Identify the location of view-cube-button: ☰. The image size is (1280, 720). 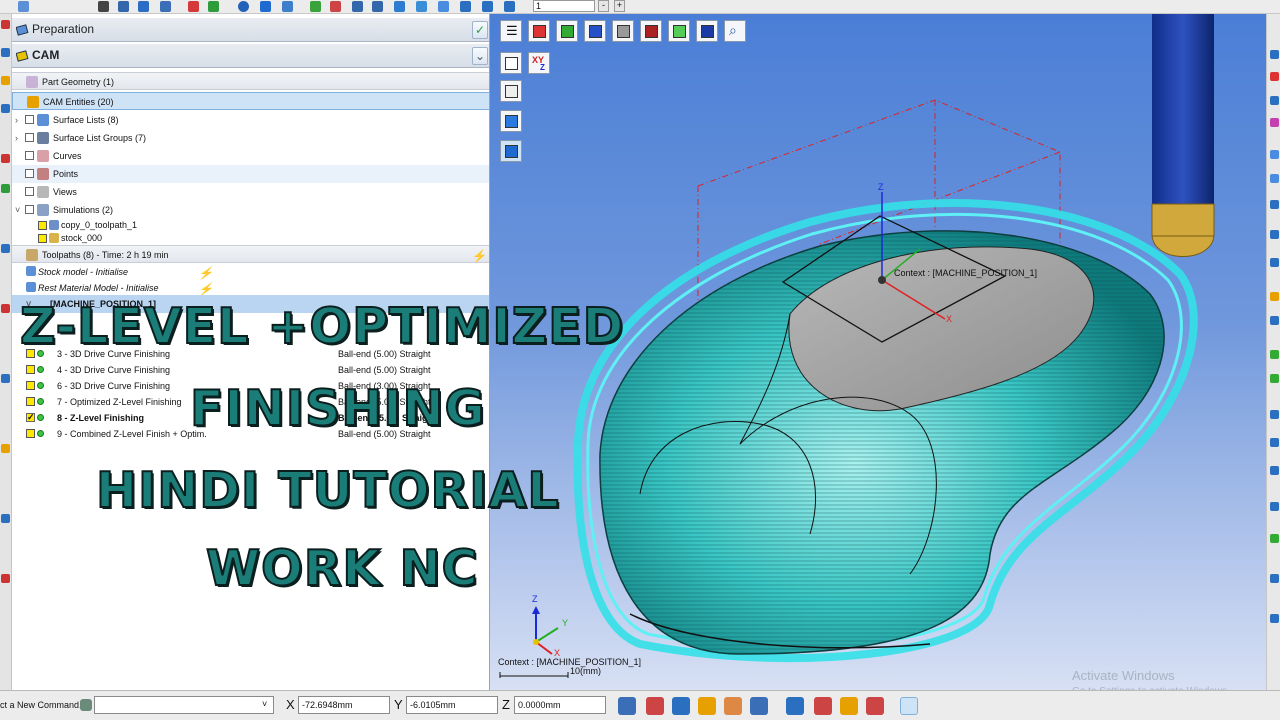
(511, 31).